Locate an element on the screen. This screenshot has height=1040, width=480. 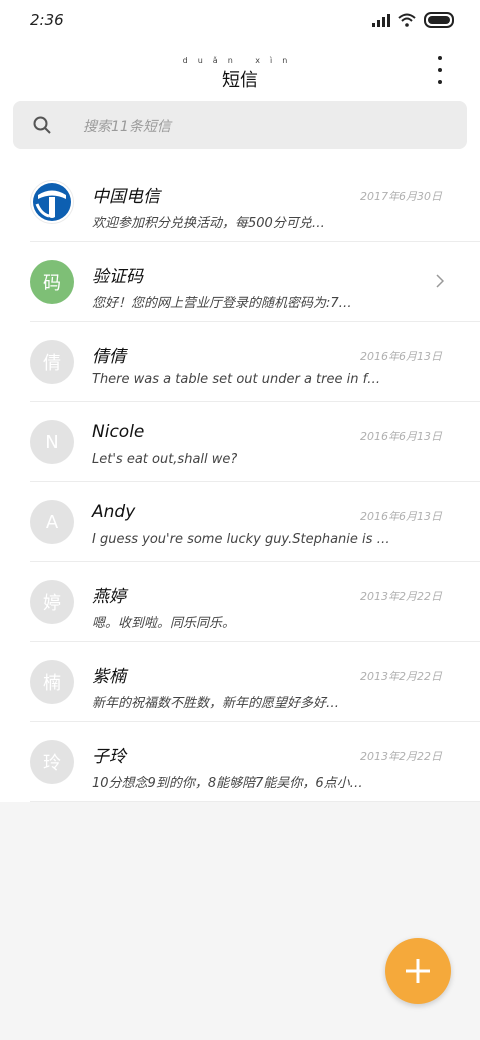
page-title-group: duǎn xìn 短信 is located at coordinates (240, 74).